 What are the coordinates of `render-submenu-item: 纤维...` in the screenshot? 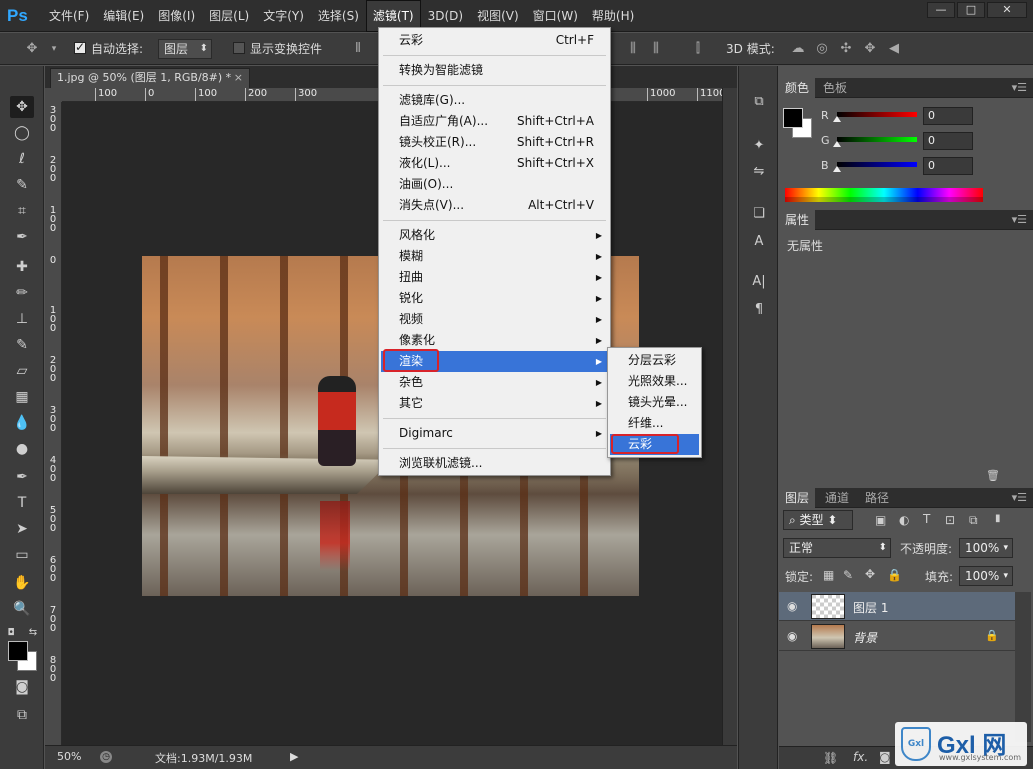 It's located at (654, 423).